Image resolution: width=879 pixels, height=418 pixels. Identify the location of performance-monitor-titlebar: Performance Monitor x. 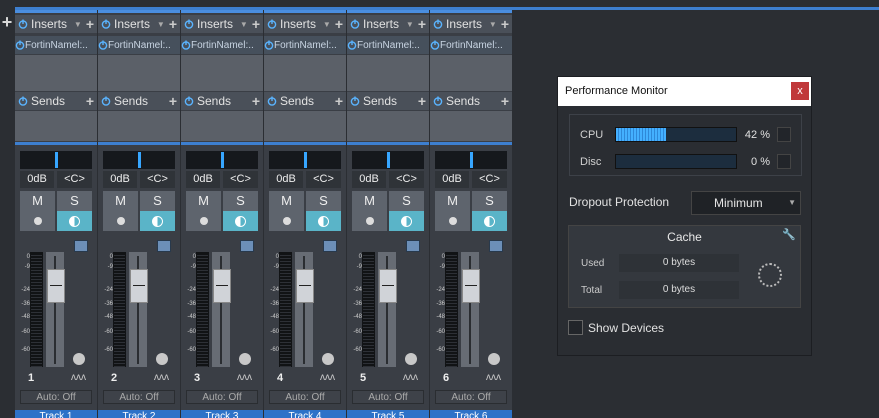
(684, 91).